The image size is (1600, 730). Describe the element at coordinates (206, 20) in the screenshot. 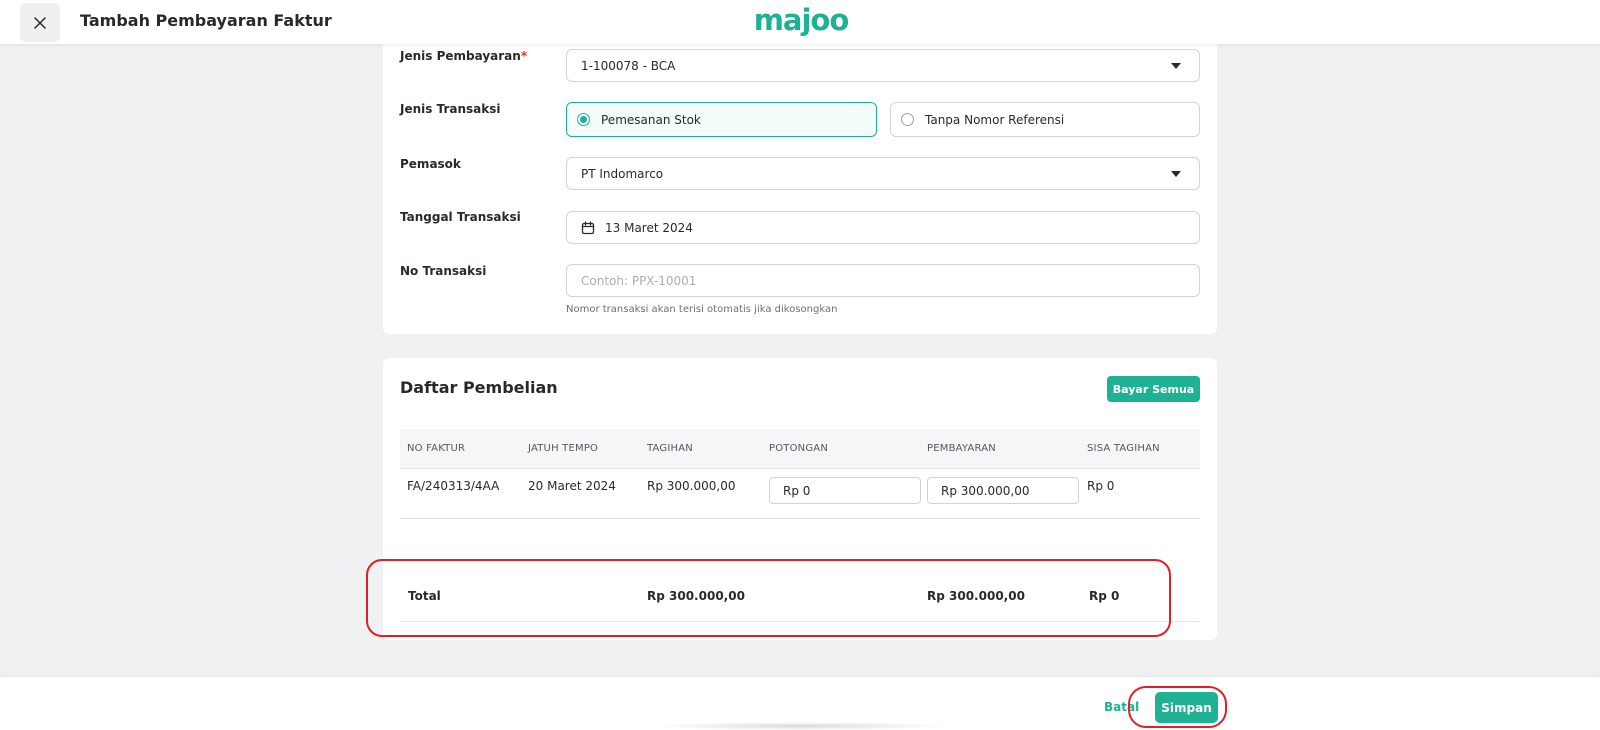

I see `page-title: Tambah Pembayaran Faktur` at that location.